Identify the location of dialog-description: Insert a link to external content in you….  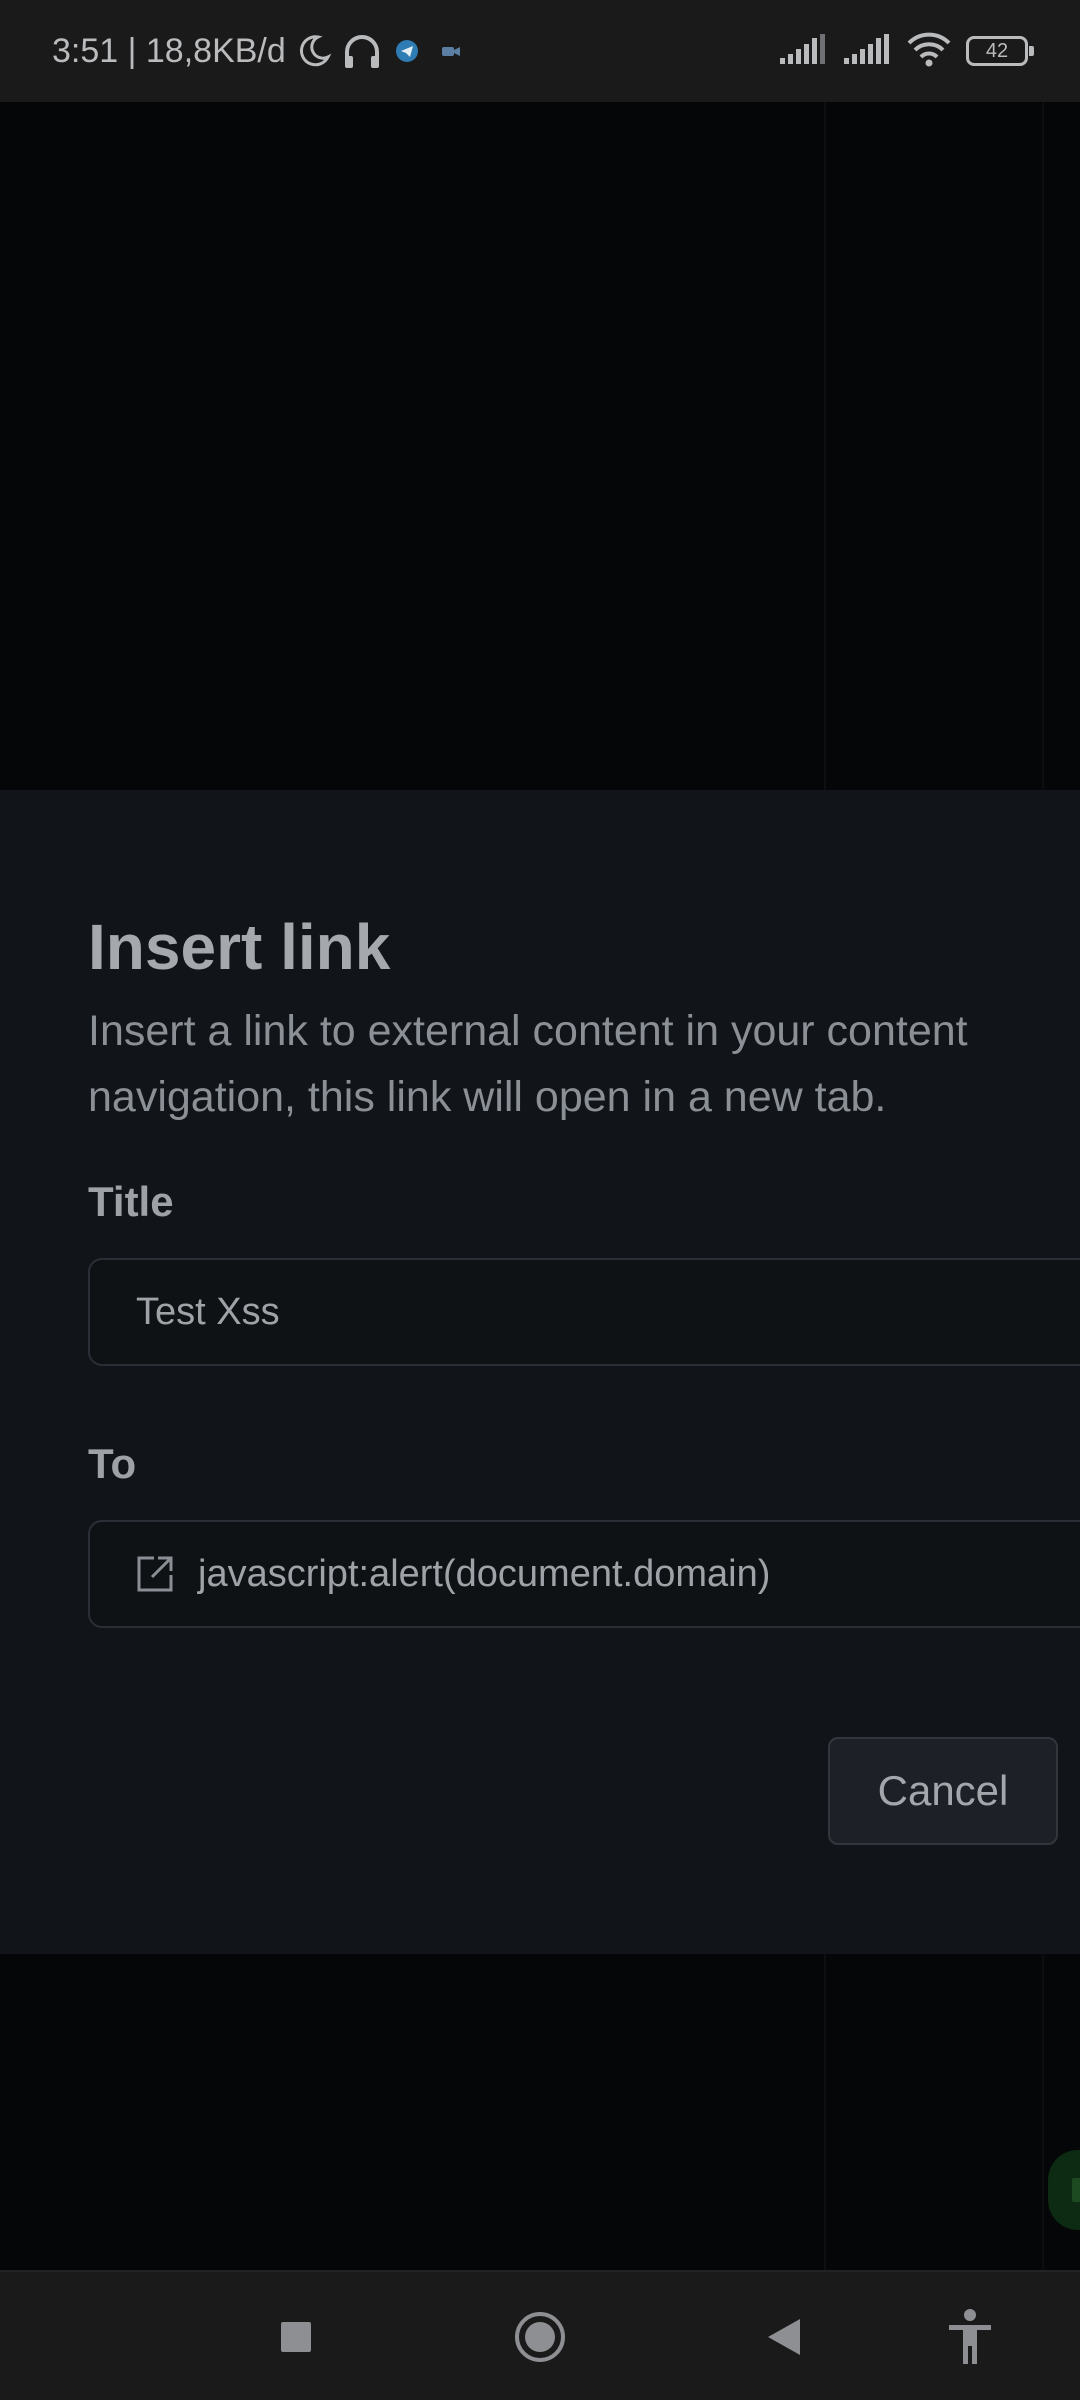
(528, 1064).